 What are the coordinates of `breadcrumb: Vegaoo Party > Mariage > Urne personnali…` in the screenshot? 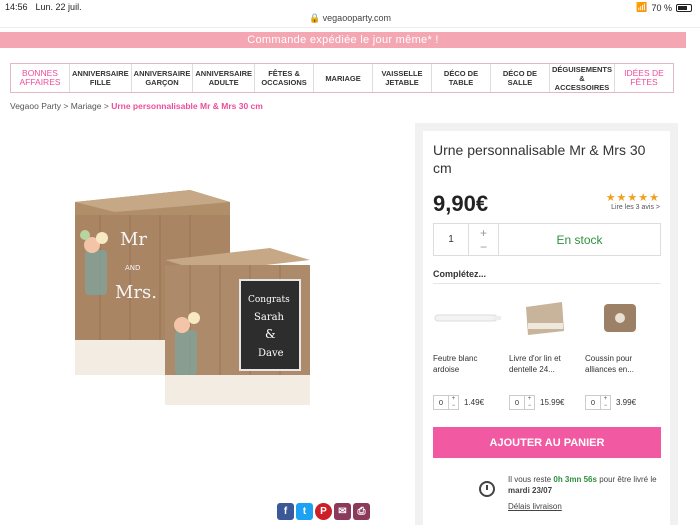 It's located at (136, 106).